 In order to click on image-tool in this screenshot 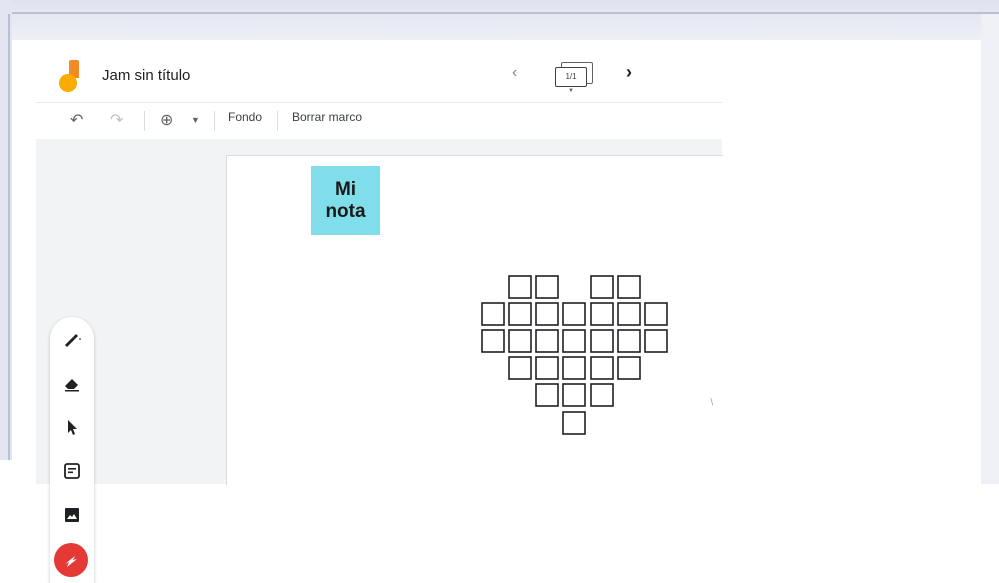, I will do `click(72, 515)`.